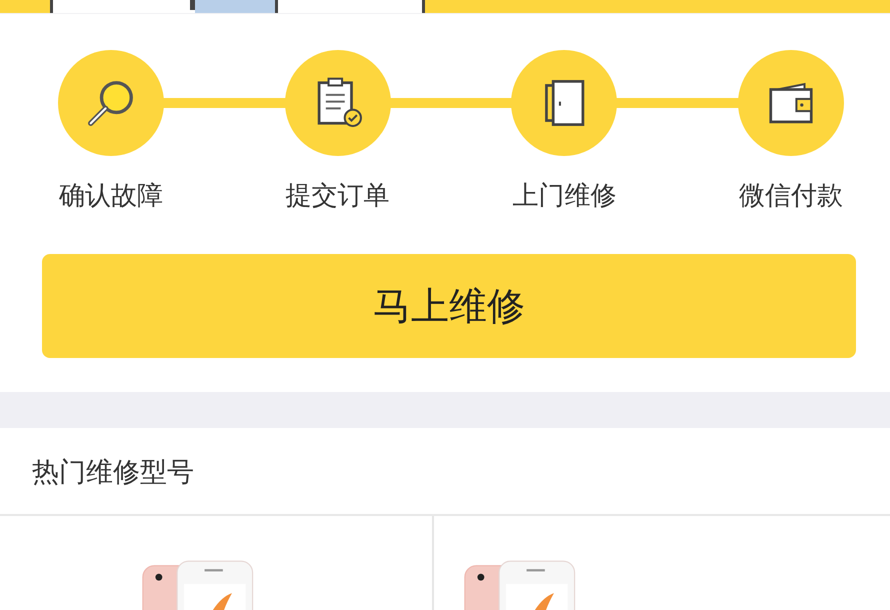  Describe the element at coordinates (564, 196) in the screenshot. I see `step-label: 上门维修` at that location.